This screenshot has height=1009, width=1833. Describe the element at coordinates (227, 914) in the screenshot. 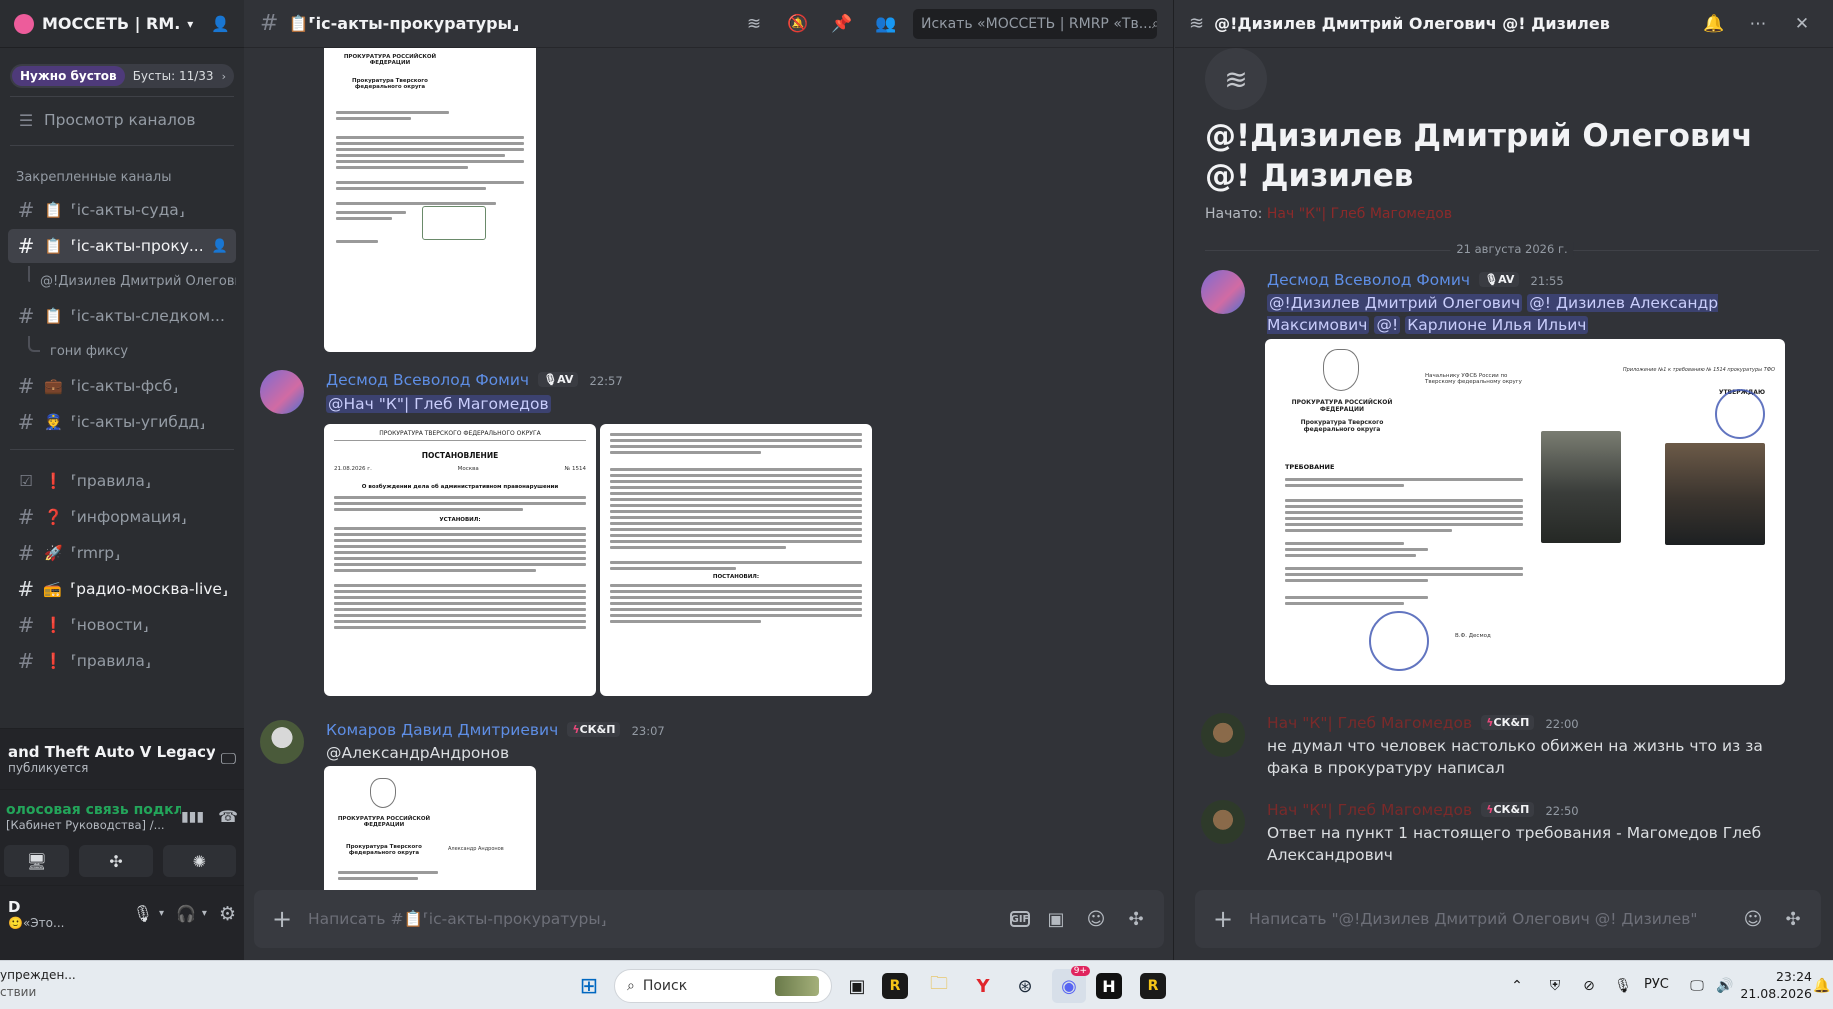

I see `gear-icon: ⚙` at that location.